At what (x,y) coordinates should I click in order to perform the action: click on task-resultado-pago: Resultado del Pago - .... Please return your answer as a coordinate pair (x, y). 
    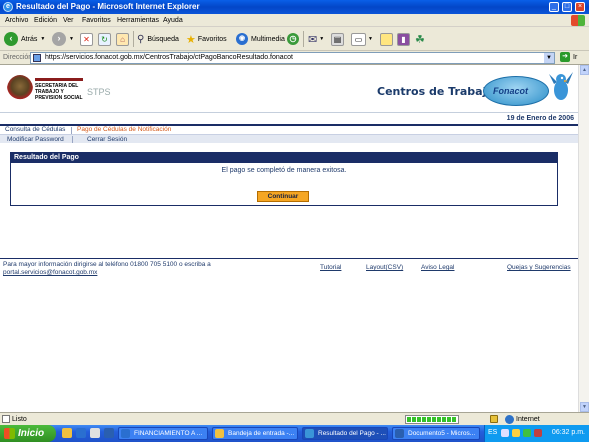
    Looking at the image, I should click on (345, 433).